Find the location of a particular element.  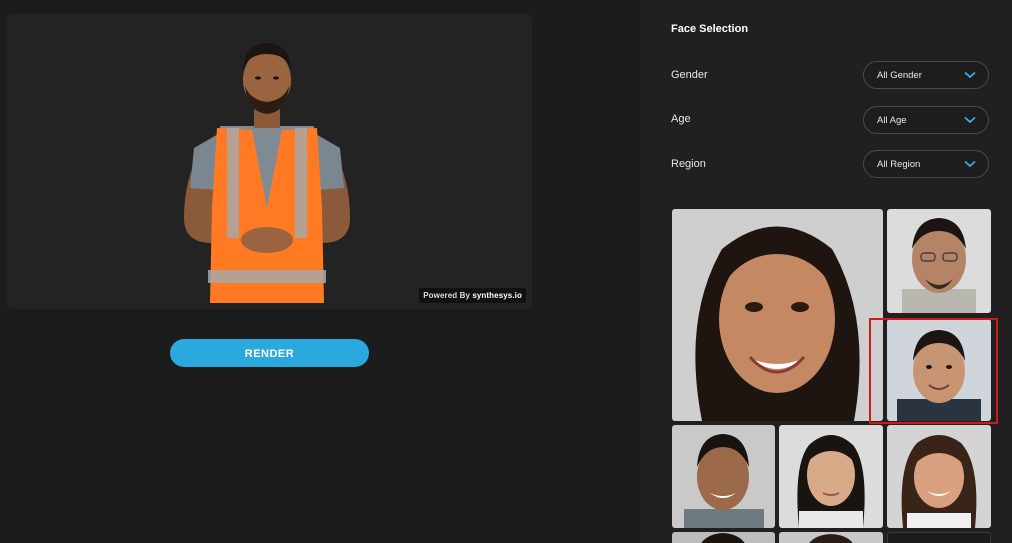

age-label: Age is located at coordinates (681, 119).